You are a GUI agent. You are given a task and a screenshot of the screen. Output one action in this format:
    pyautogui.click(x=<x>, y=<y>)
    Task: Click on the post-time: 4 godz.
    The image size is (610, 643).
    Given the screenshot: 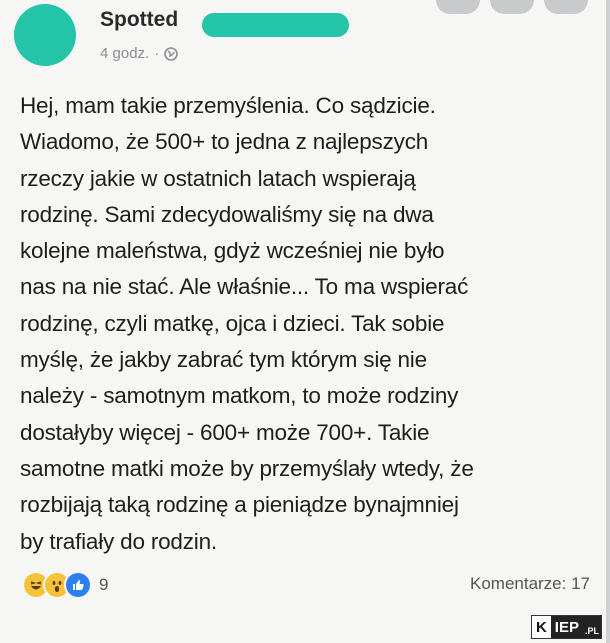 What is the action you would take?
    pyautogui.click(x=124, y=53)
    